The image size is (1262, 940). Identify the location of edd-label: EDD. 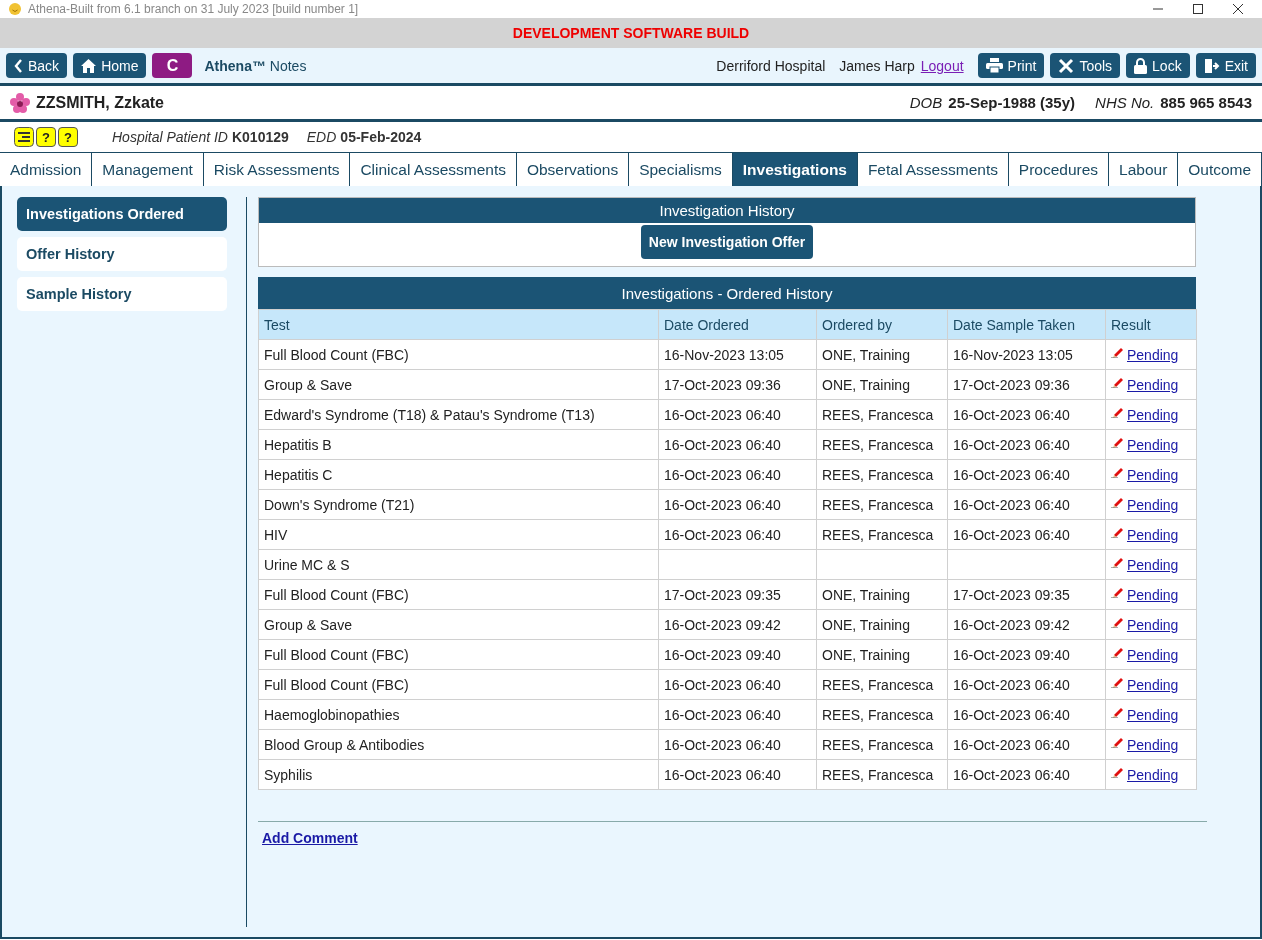
(321, 137).